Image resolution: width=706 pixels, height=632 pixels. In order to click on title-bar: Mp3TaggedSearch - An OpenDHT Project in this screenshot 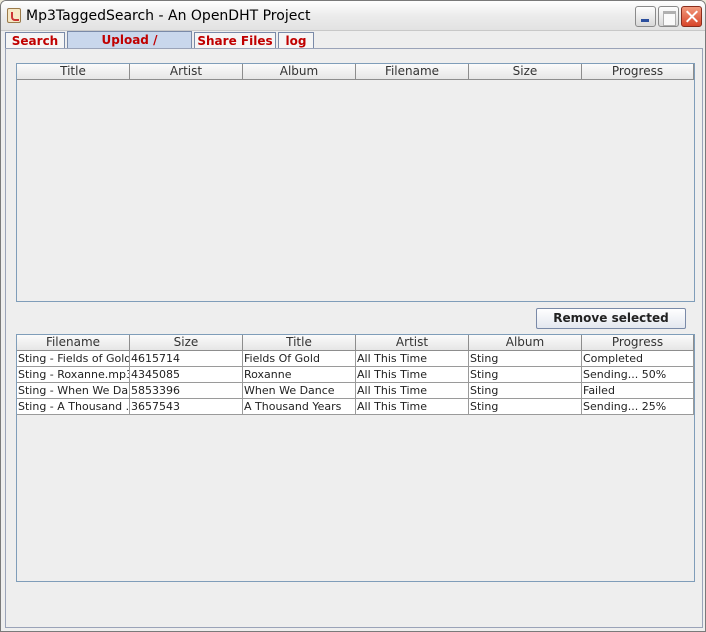, I will do `click(353, 16)`.